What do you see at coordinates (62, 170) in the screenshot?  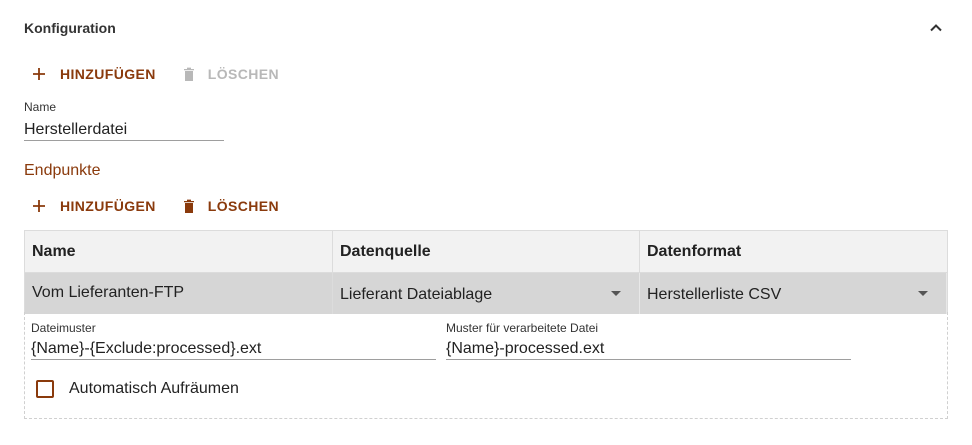 I see `endpoints-section-title: Endpunkte` at bounding box center [62, 170].